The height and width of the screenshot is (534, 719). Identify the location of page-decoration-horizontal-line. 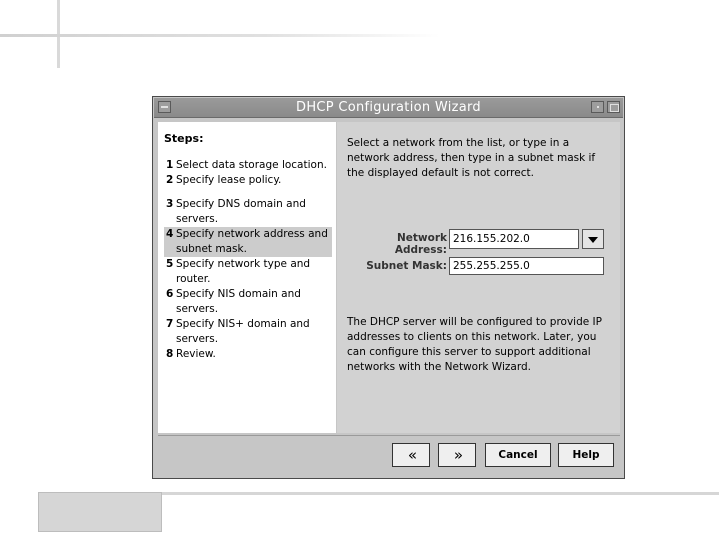
(220, 35).